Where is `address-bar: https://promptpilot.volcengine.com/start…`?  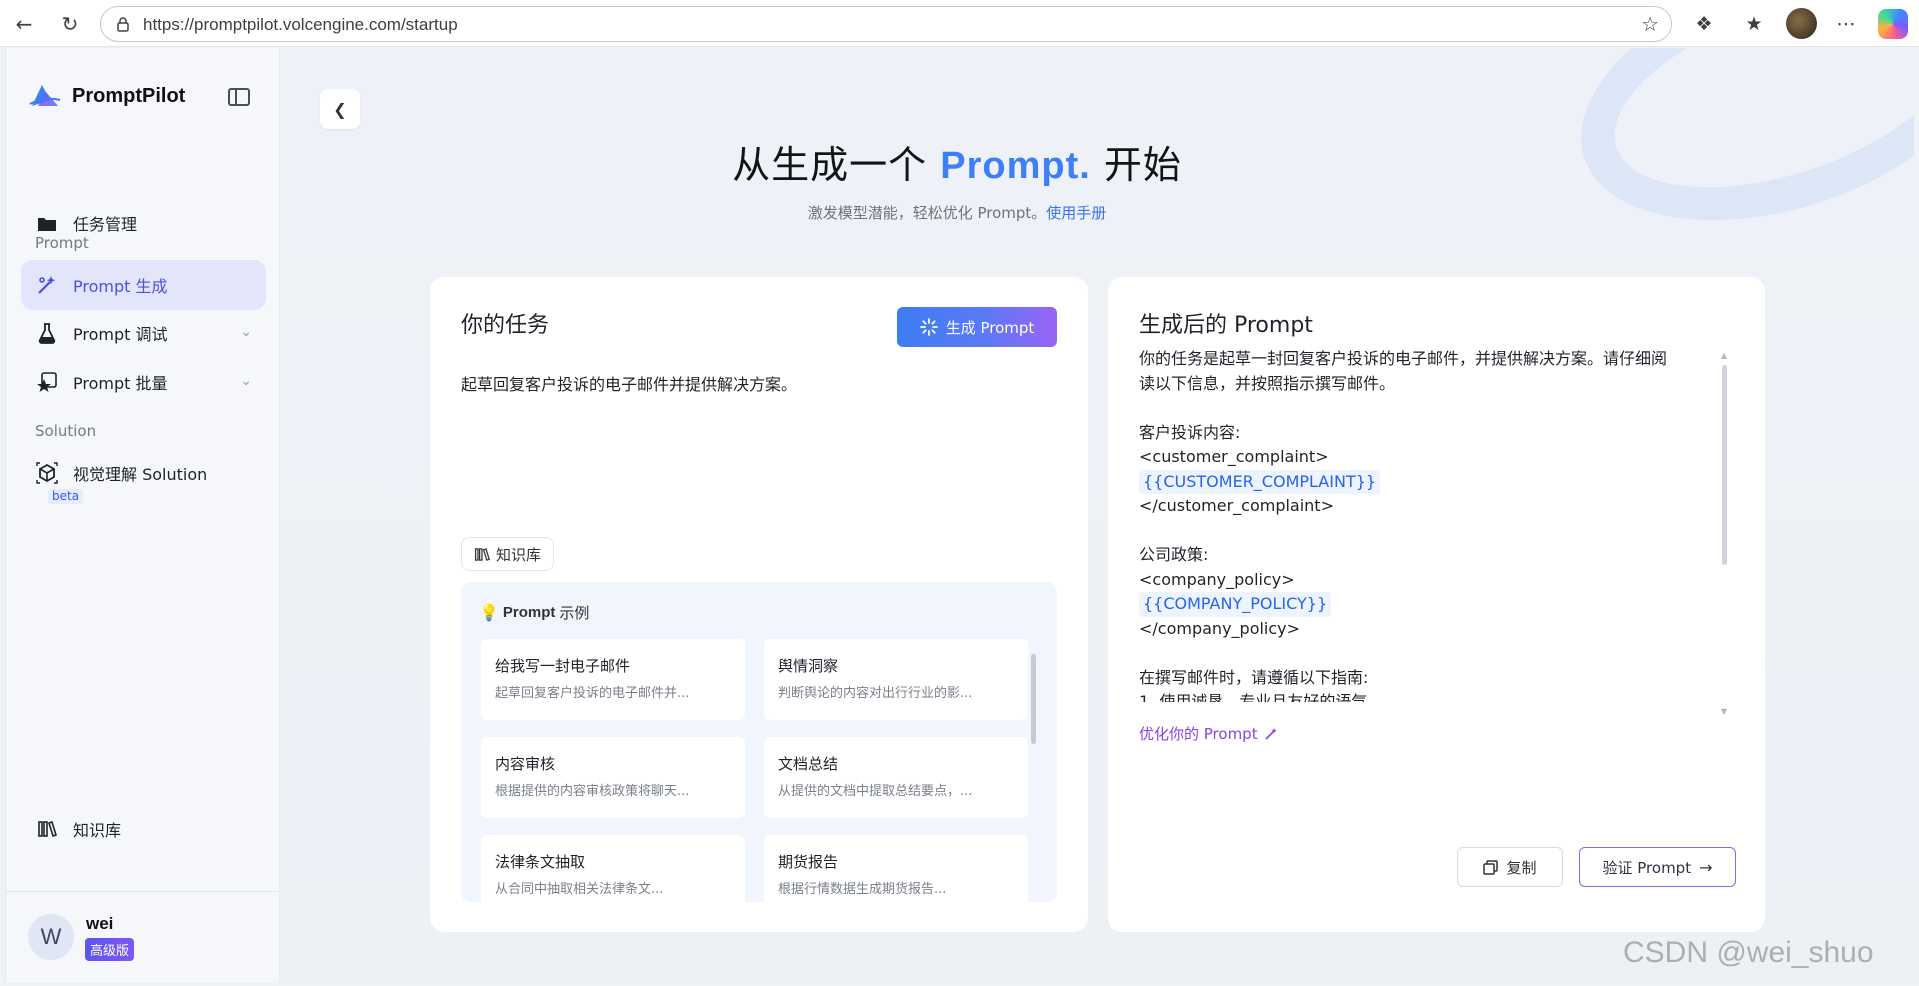
address-bar: https://promptpilot.volcengine.com/start… is located at coordinates (886, 24).